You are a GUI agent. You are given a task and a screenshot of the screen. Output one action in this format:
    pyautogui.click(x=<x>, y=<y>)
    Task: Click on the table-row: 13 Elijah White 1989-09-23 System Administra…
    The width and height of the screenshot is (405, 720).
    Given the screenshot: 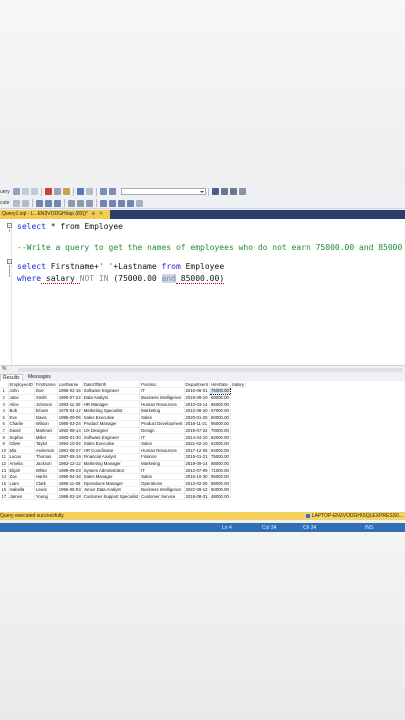 What is the action you would take?
    pyautogui.click(x=123, y=470)
    